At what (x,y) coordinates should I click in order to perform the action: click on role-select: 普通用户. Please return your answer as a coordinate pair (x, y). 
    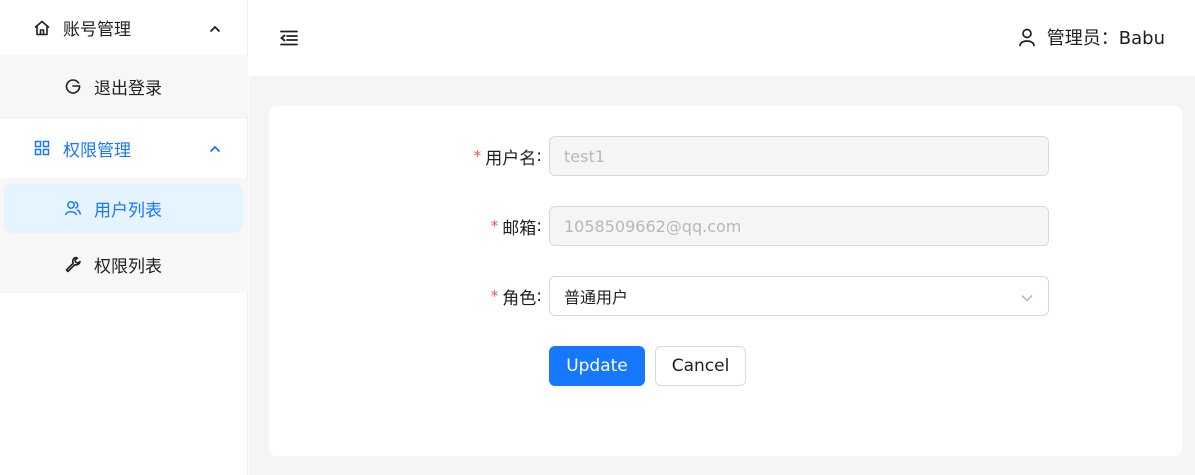
    Looking at the image, I should click on (799, 296).